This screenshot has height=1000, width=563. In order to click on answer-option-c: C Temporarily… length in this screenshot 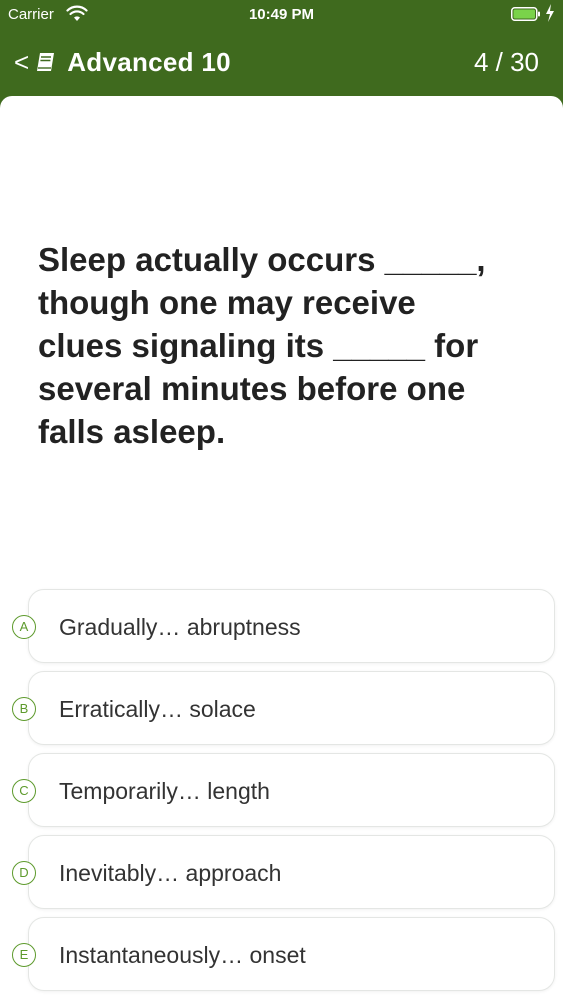, I will do `click(283, 790)`.